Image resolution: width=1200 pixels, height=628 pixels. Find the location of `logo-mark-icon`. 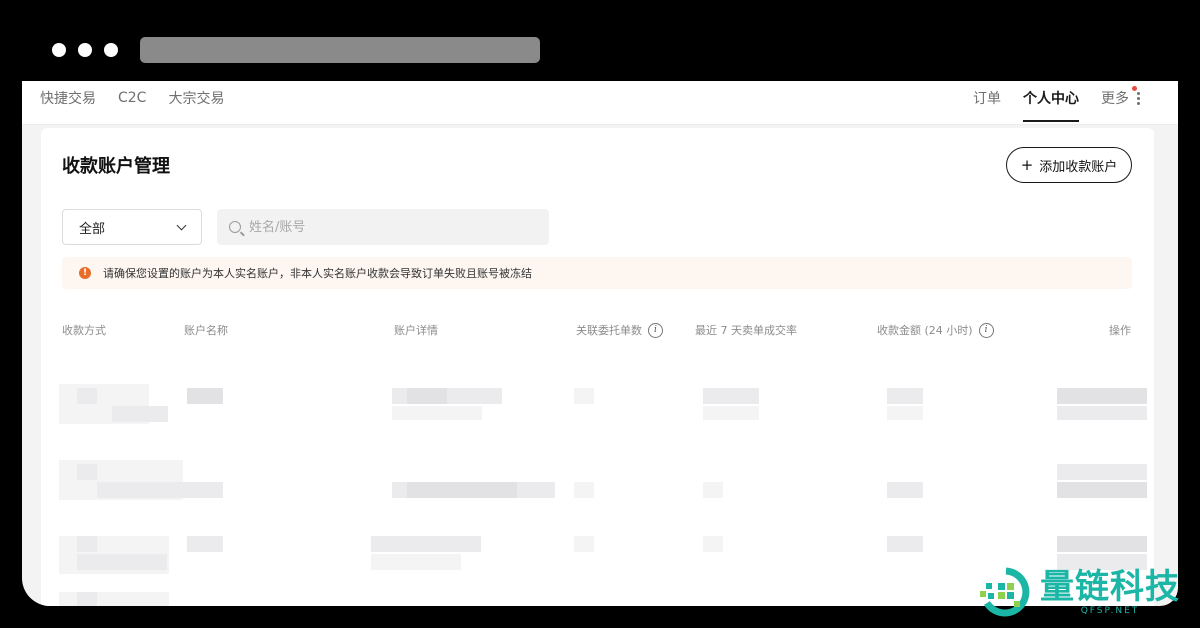

logo-mark-icon is located at coordinates (1005, 592).